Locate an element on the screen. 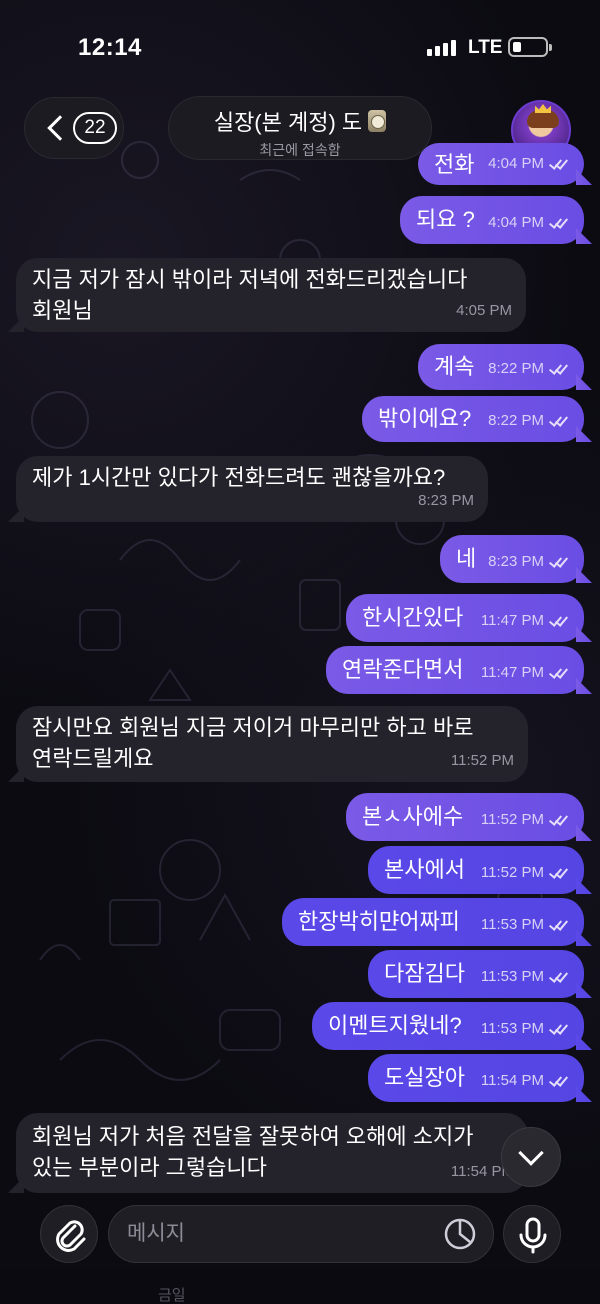 This screenshot has height=1304, width=600. paperclip-icon is located at coordinates (71, 1236).